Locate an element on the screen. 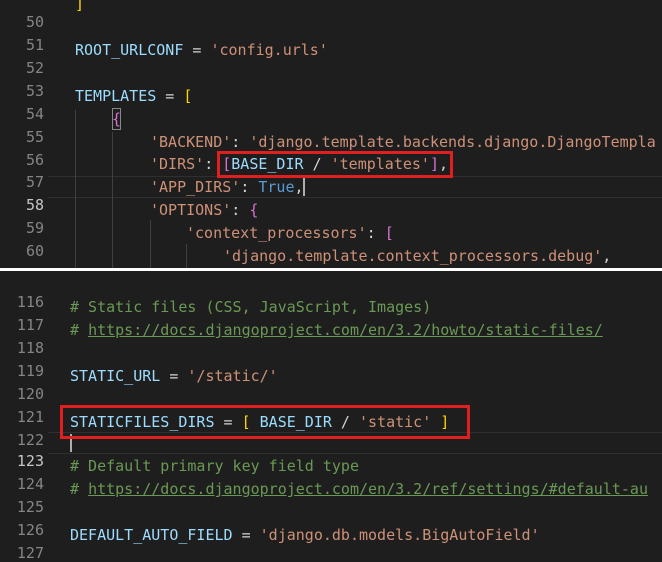  code-line: 52 ROOT_URLCONF = 'config.urls' is located at coordinates (331, 58).